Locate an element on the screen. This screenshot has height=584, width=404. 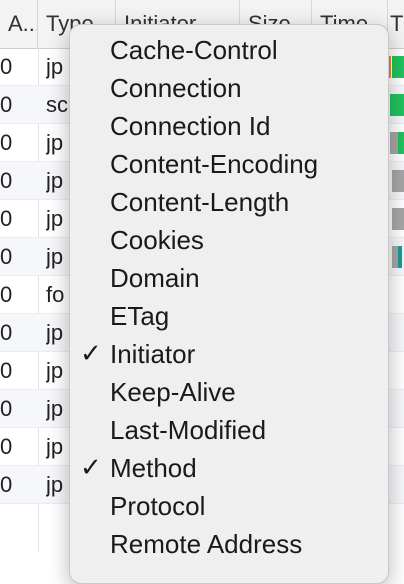
menu-item-etag: ETag is located at coordinates (229, 316).